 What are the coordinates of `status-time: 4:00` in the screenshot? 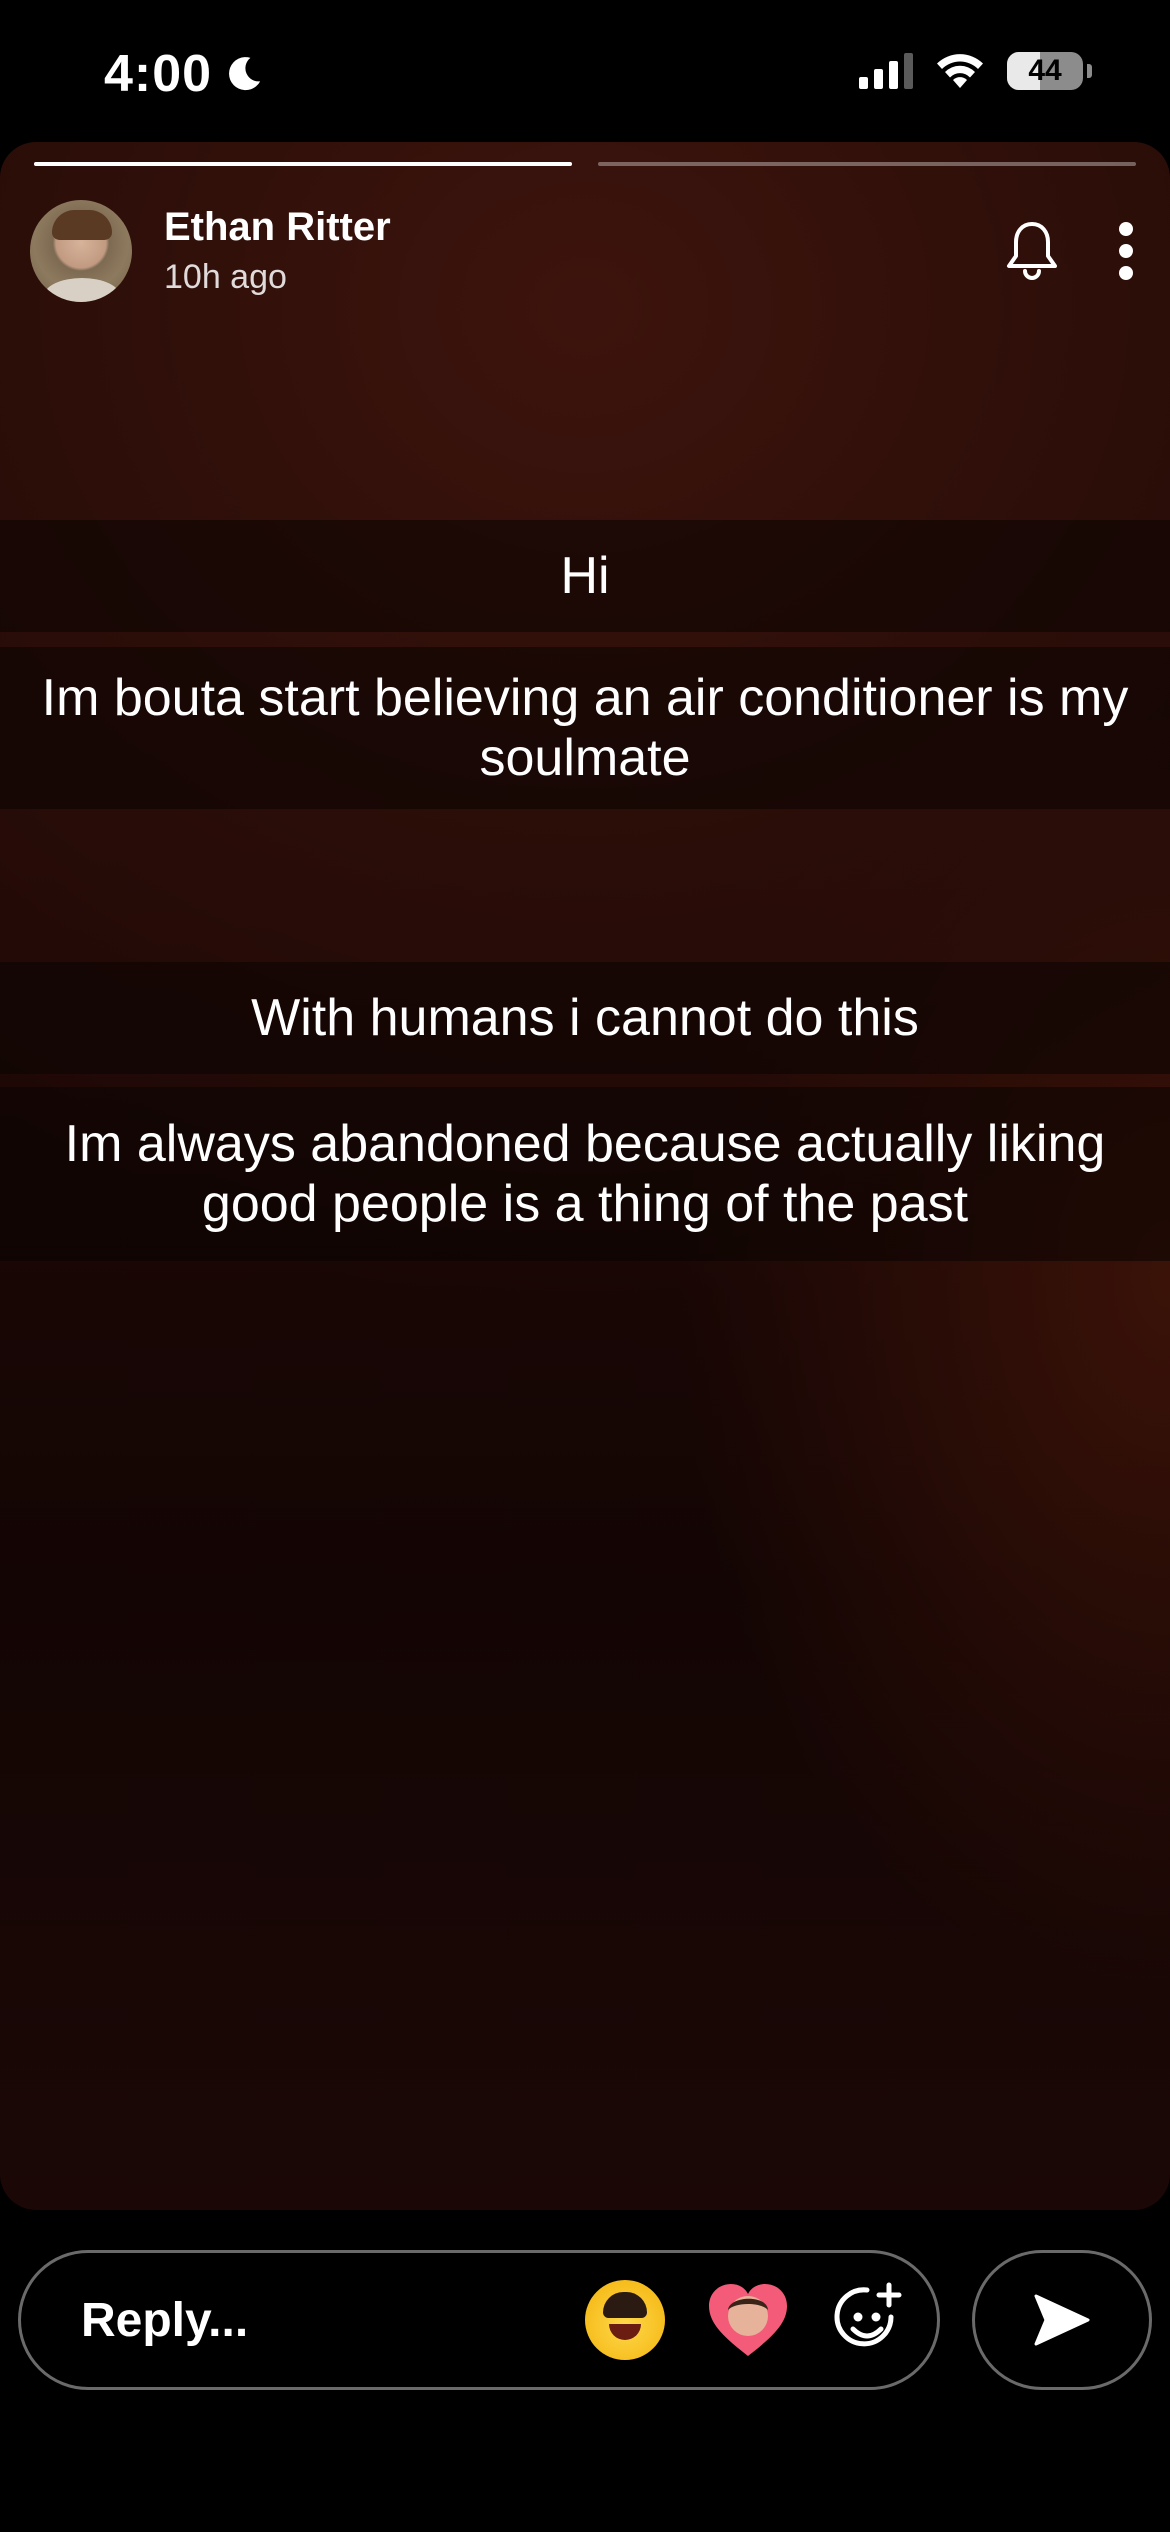 It's located at (158, 74).